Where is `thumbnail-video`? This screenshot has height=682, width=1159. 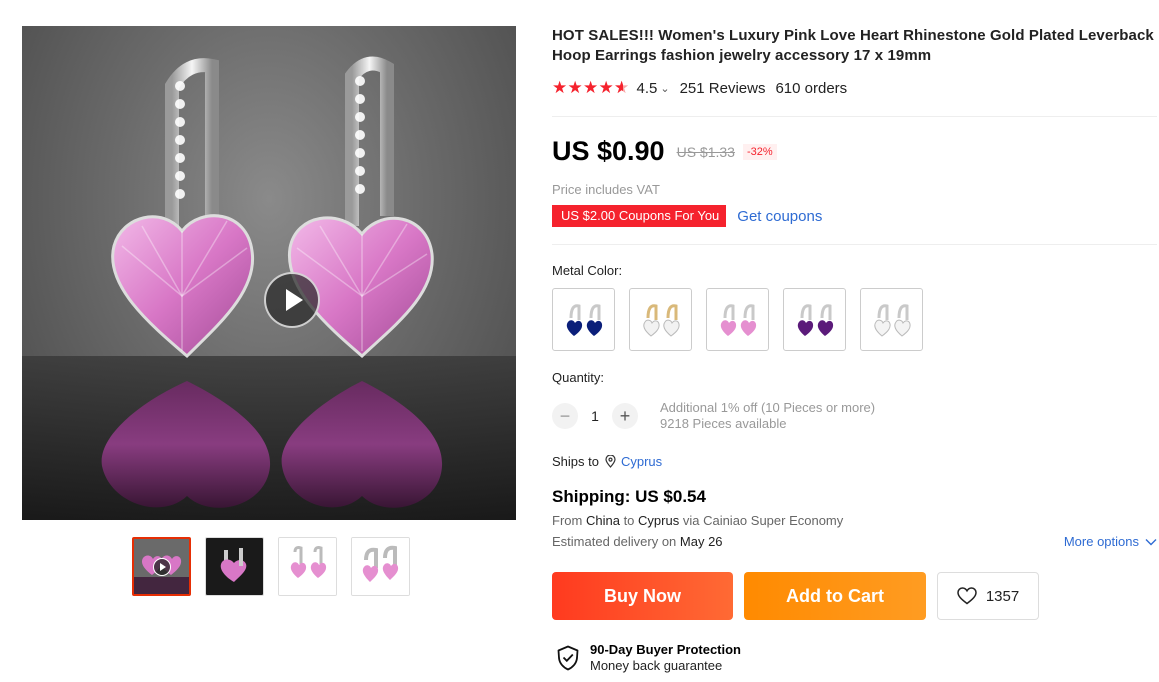 thumbnail-video is located at coordinates (161, 566).